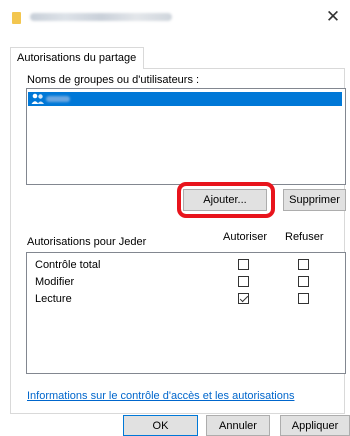 The height and width of the screenshot is (436, 350). I want to click on tab-share-permissions: Autorisations du partage, so click(77, 58).